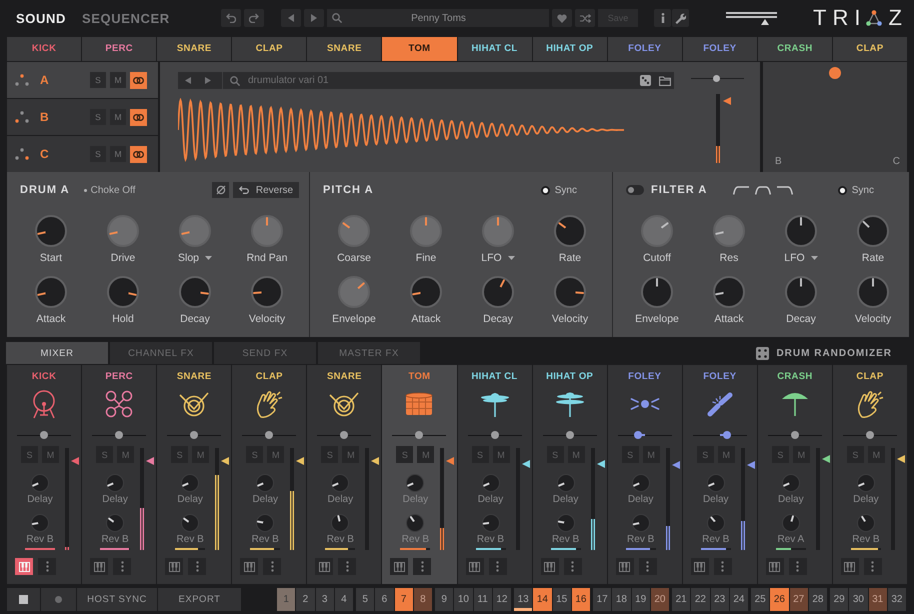 The height and width of the screenshot is (614, 914). Describe the element at coordinates (839, 599) in the screenshot. I see `step-button: 29` at that location.